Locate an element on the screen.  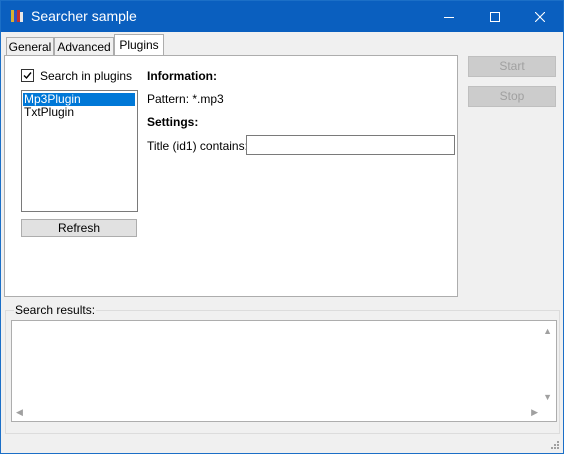
window-title: Searcher sample is located at coordinates (84, 16).